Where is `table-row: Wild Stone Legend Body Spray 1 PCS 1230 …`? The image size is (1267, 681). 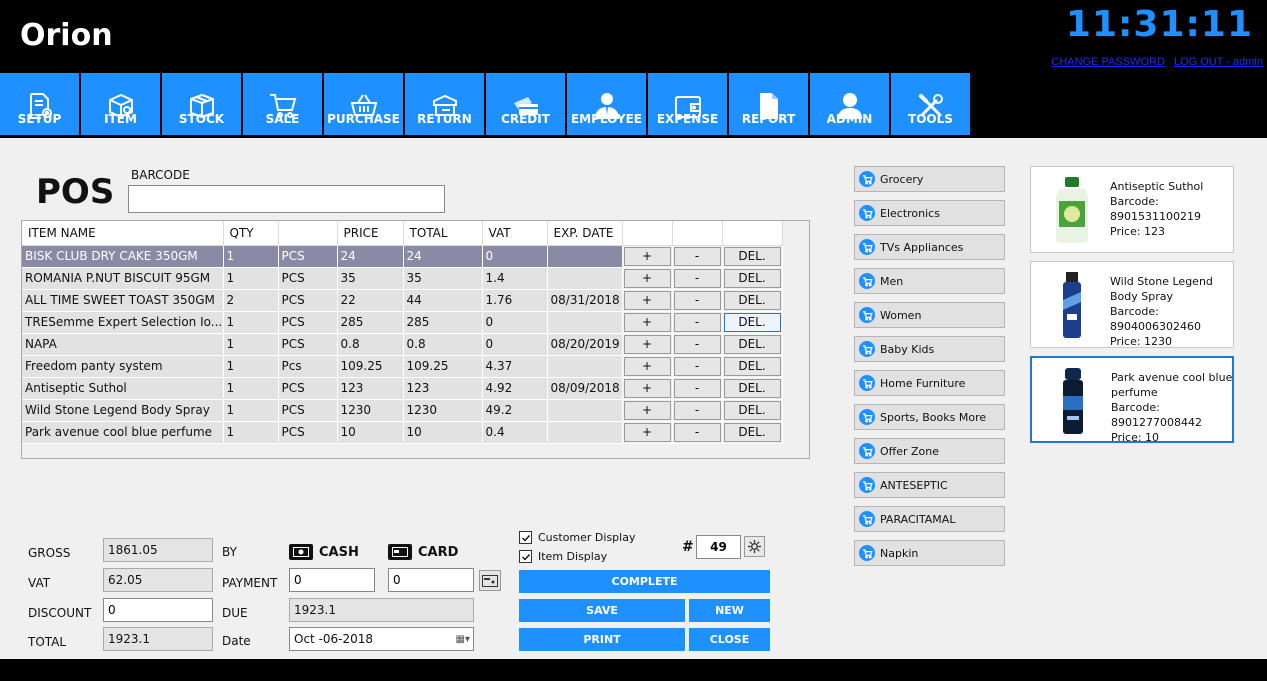 table-row: Wild Stone Legend Body Spray 1 PCS 1230 … is located at coordinates (402, 410).